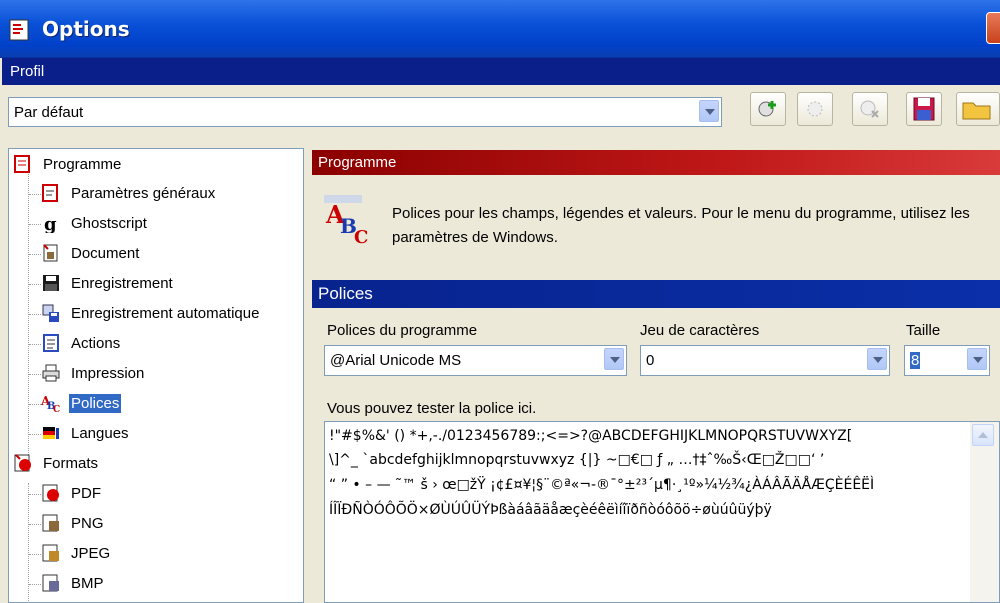 Image resolution: width=1000 pixels, height=603 pixels. I want to click on tree-item-label: Impression, so click(108, 373).